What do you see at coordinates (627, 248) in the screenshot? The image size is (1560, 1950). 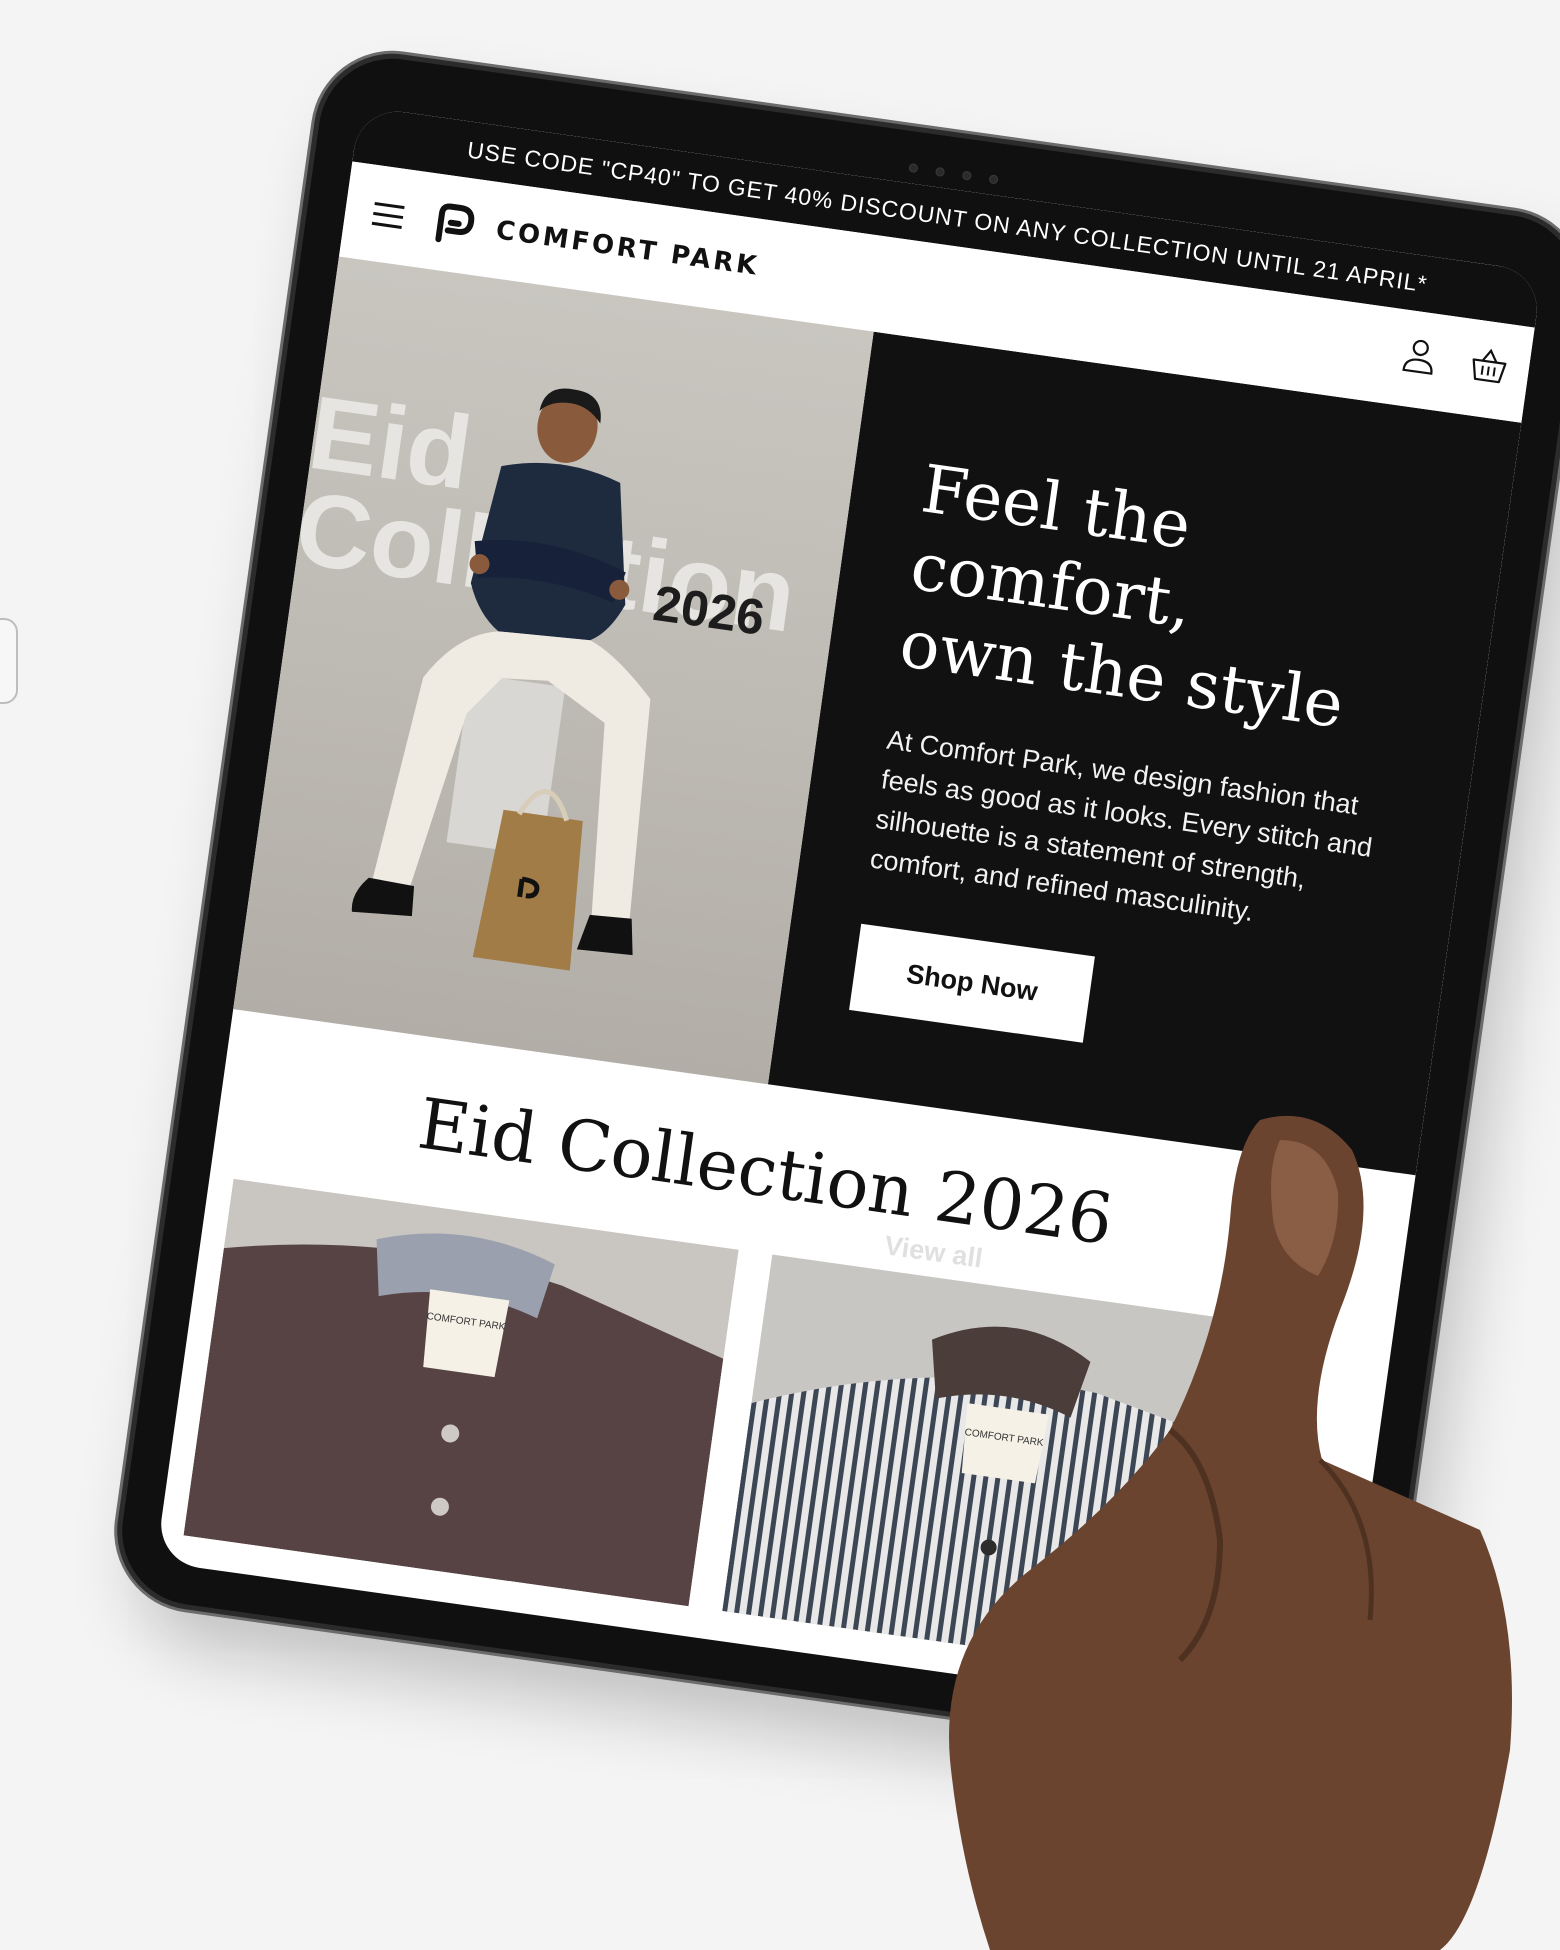 I see `brand-name: COMFORT PARK` at bounding box center [627, 248].